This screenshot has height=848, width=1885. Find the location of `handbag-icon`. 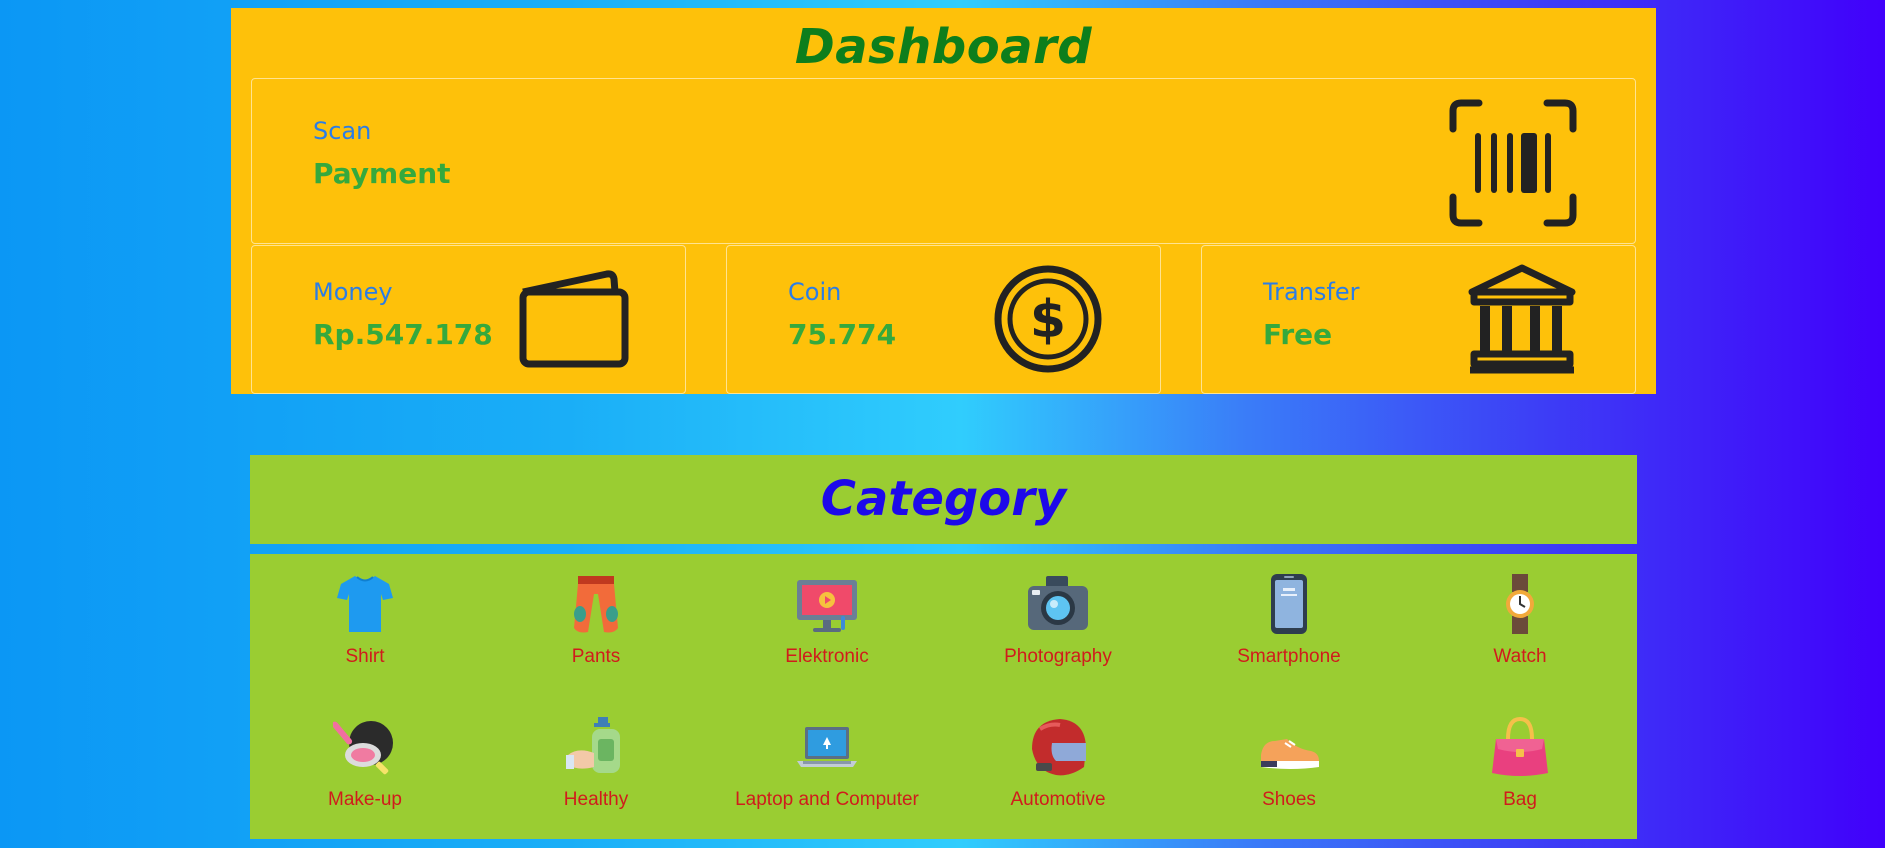

handbag-icon is located at coordinates (1520, 746).